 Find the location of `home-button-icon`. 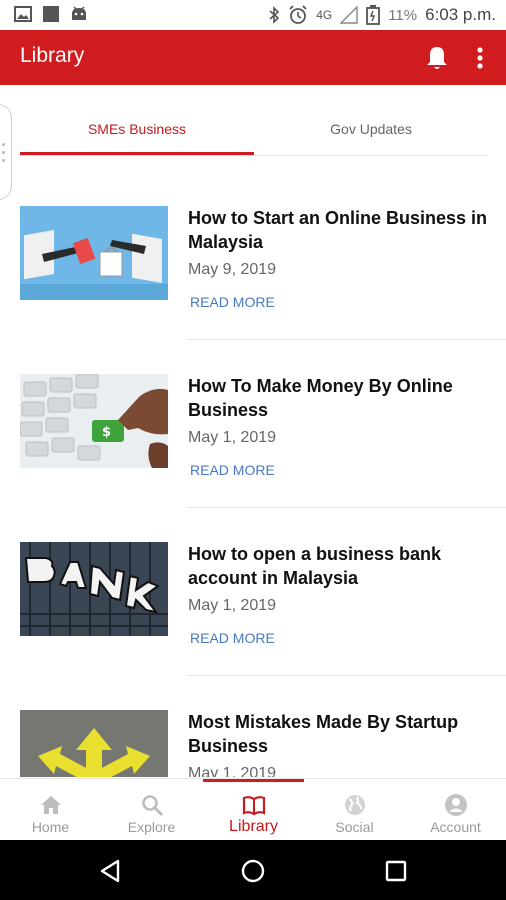

home-button-icon is located at coordinates (253, 871).